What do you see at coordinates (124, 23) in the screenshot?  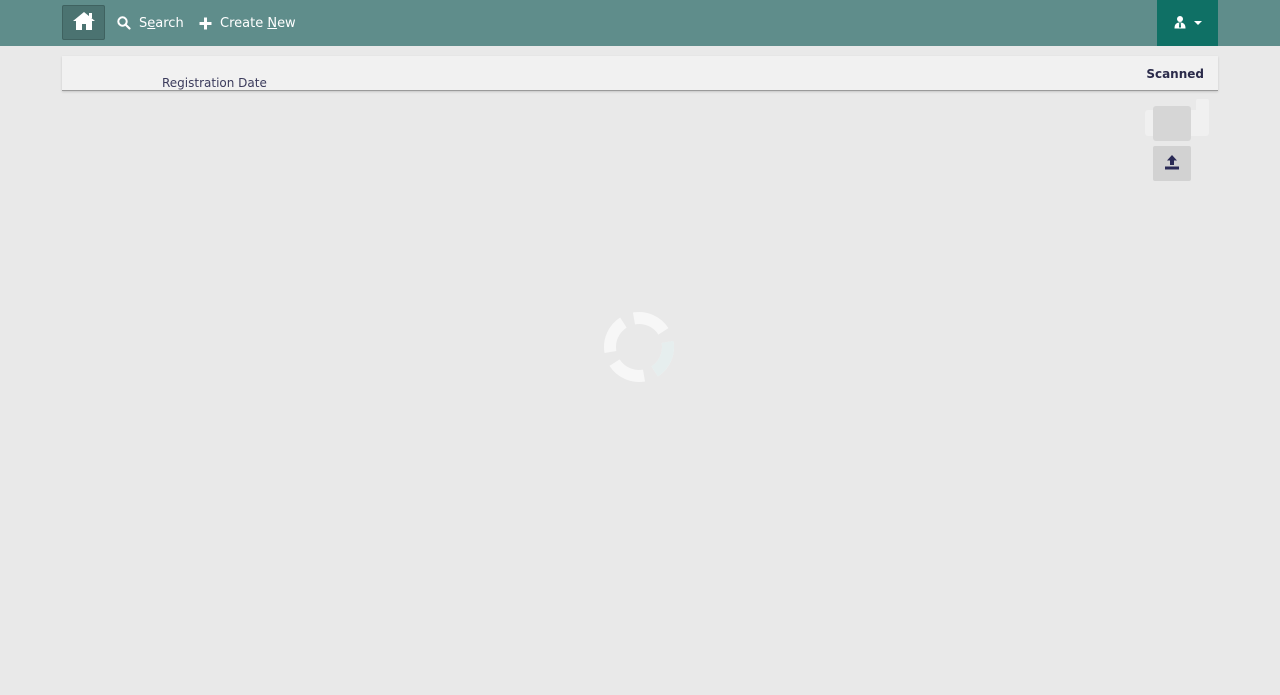 I see `search-icon` at bounding box center [124, 23].